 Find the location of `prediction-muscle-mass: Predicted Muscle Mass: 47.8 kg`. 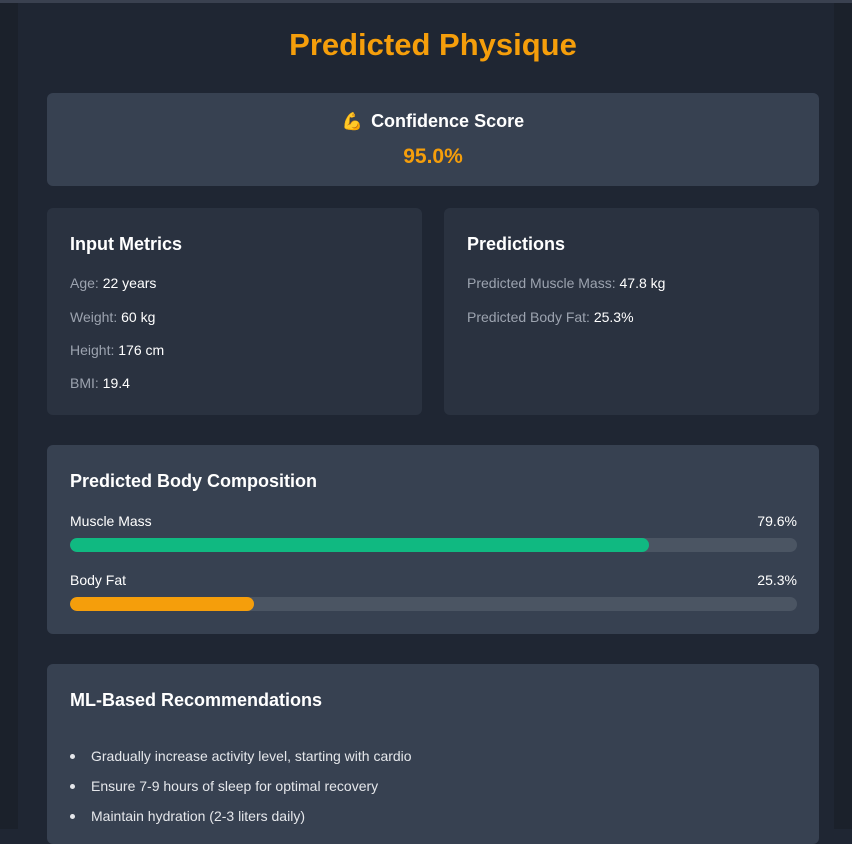

prediction-muscle-mass: Predicted Muscle Mass: 47.8 kg is located at coordinates (566, 283).